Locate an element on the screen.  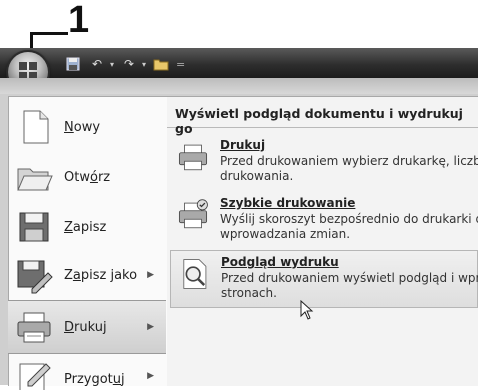
menu-item-label: Przygotuj is located at coordinates (94, 379).